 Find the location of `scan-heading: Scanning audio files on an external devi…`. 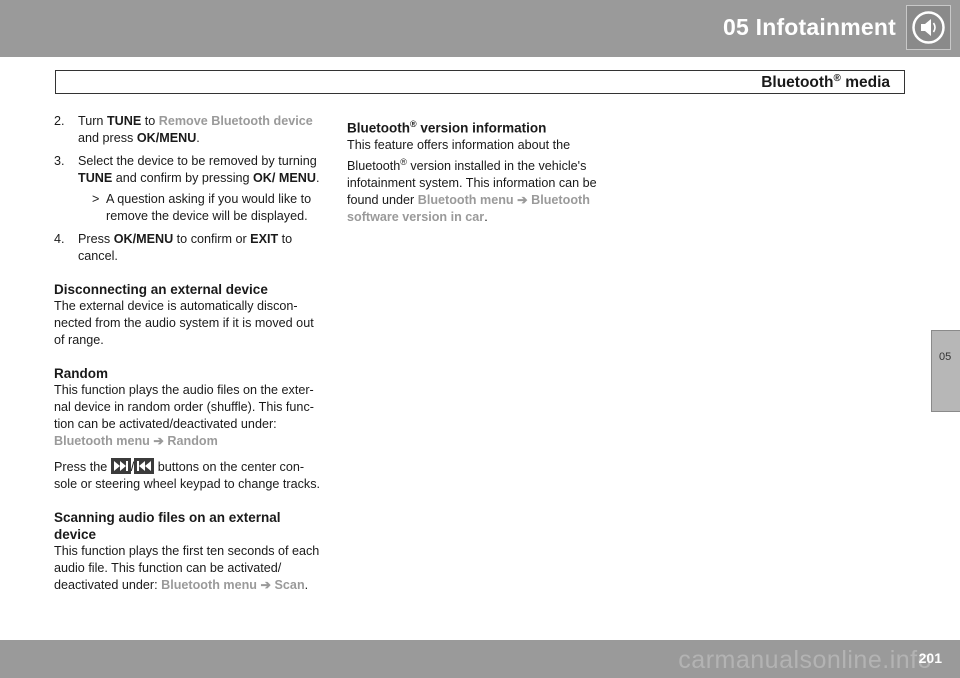

scan-heading: Scanning audio files on an external devi… is located at coordinates (167, 526).